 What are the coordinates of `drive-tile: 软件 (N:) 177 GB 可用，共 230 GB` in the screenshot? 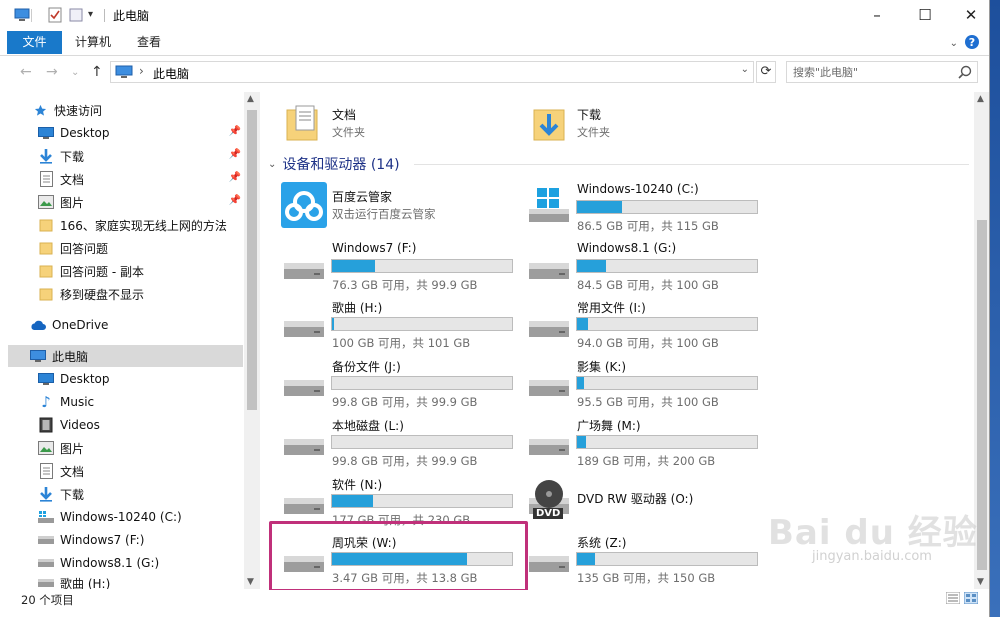 It's located at (387, 500).